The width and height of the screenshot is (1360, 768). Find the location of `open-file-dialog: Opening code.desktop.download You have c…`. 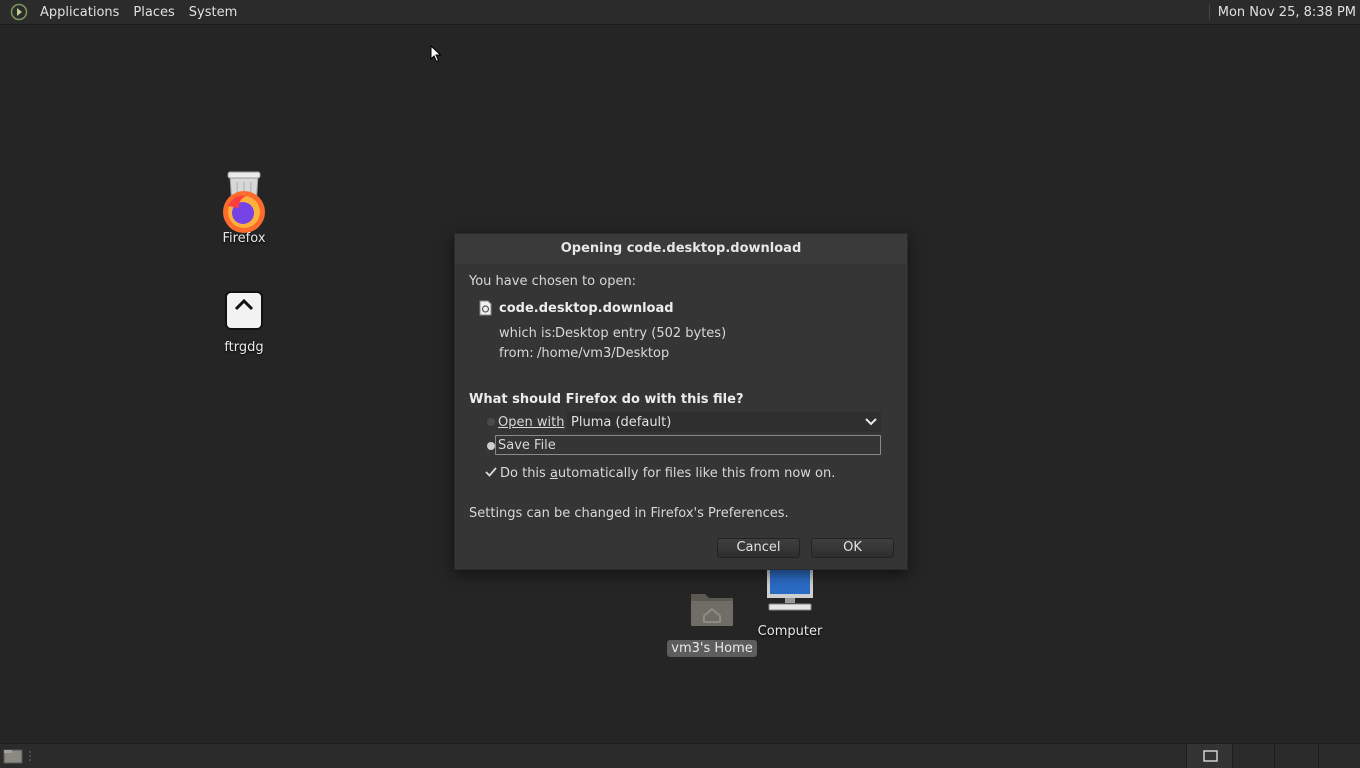

open-file-dialog: Opening code.desktop.download You have c… is located at coordinates (681, 401).